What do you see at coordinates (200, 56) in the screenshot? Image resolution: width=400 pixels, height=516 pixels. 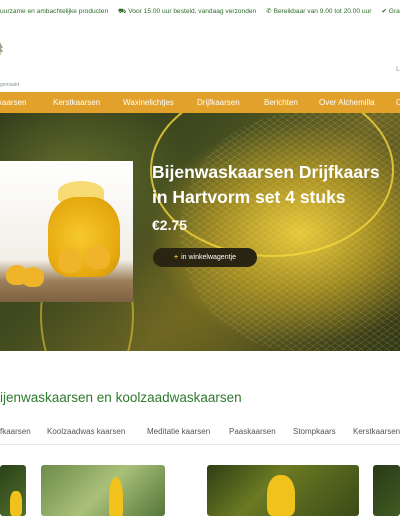 I see `site-header: gemaakt L` at bounding box center [200, 56].